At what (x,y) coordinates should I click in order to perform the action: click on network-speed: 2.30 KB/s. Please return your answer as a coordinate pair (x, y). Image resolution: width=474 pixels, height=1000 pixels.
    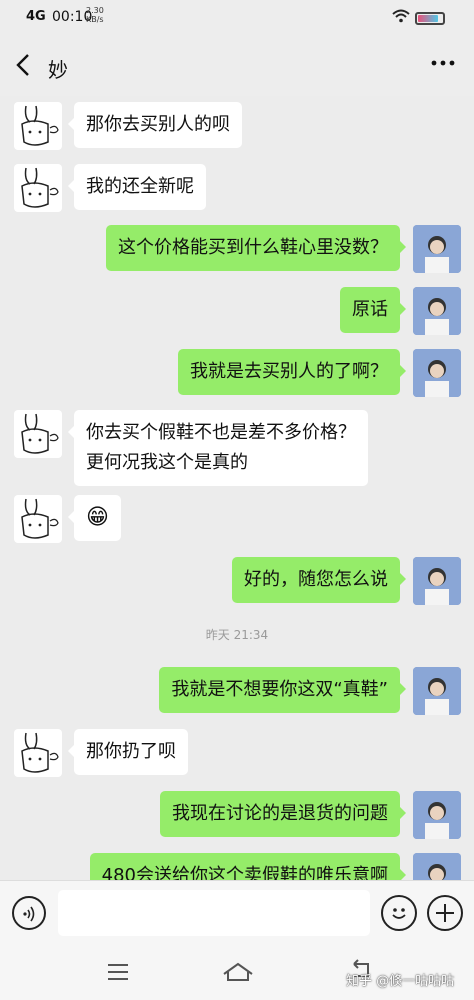
    Looking at the image, I should click on (95, 15).